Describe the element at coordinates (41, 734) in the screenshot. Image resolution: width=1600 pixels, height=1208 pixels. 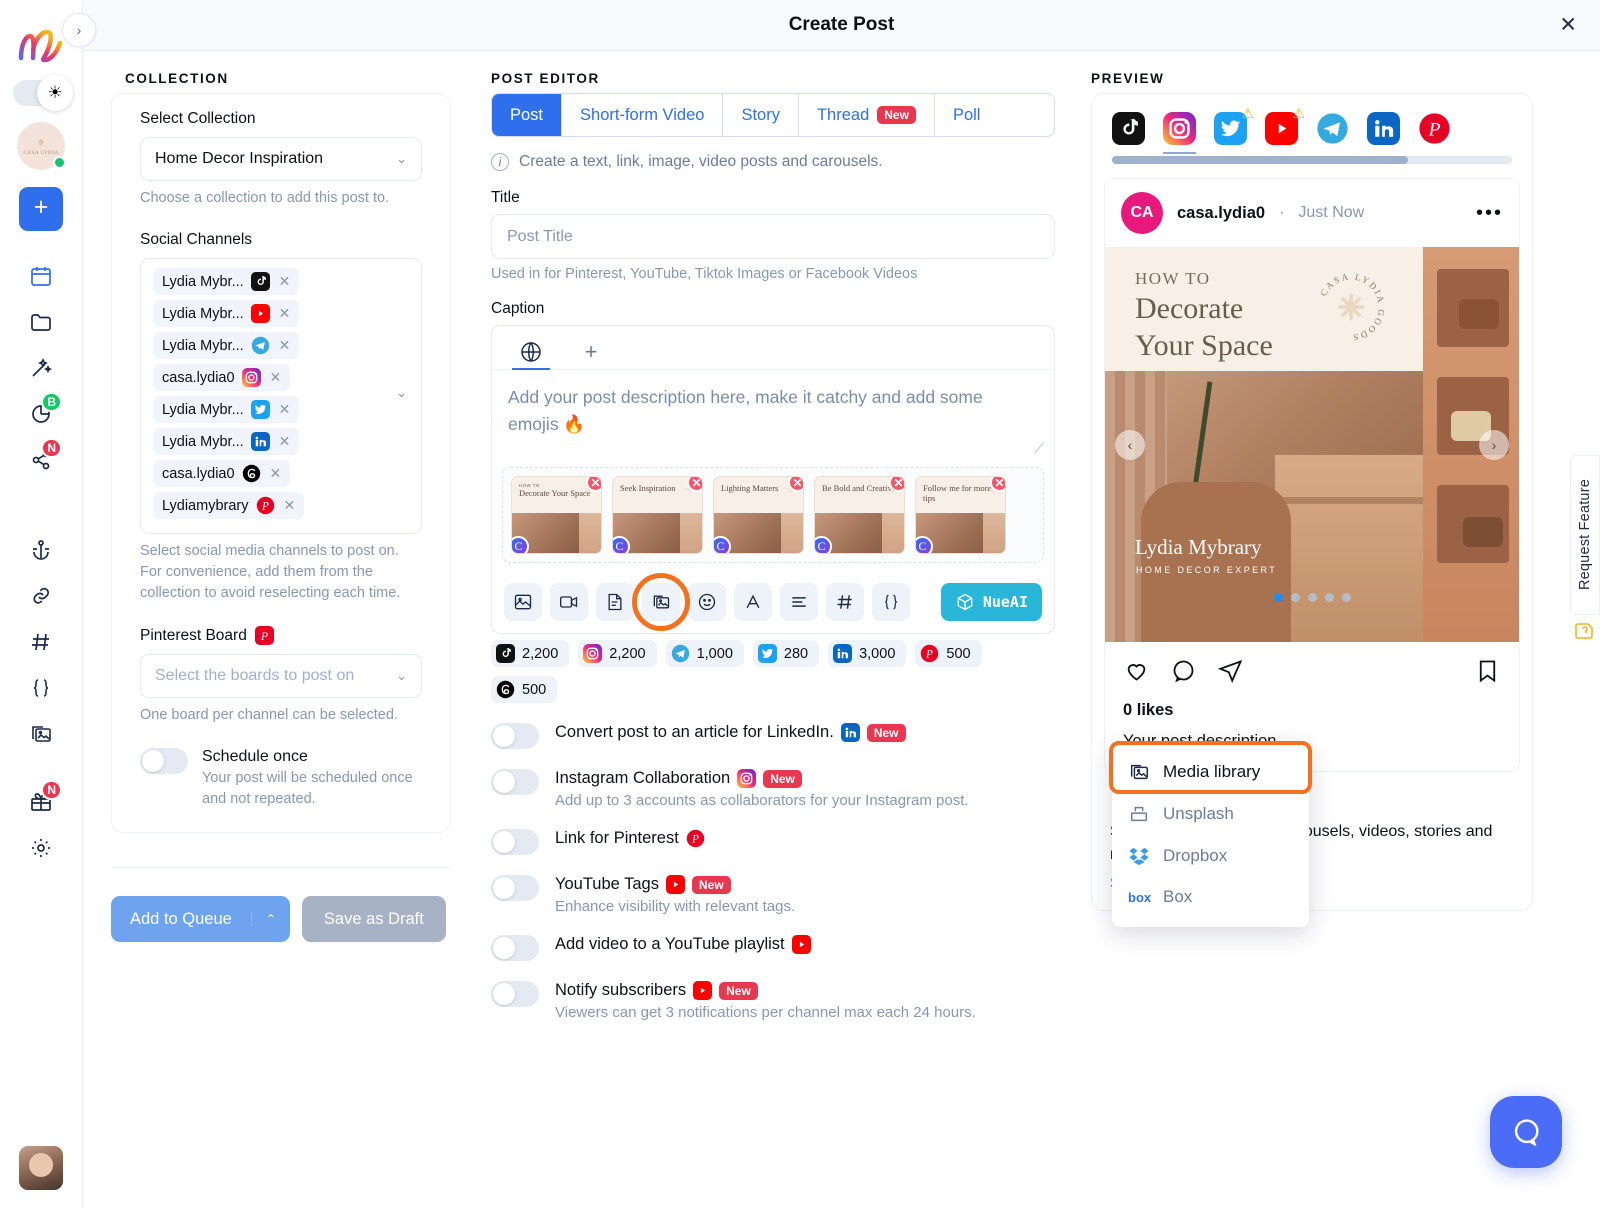
I see `sidebar-item-media-library` at that location.